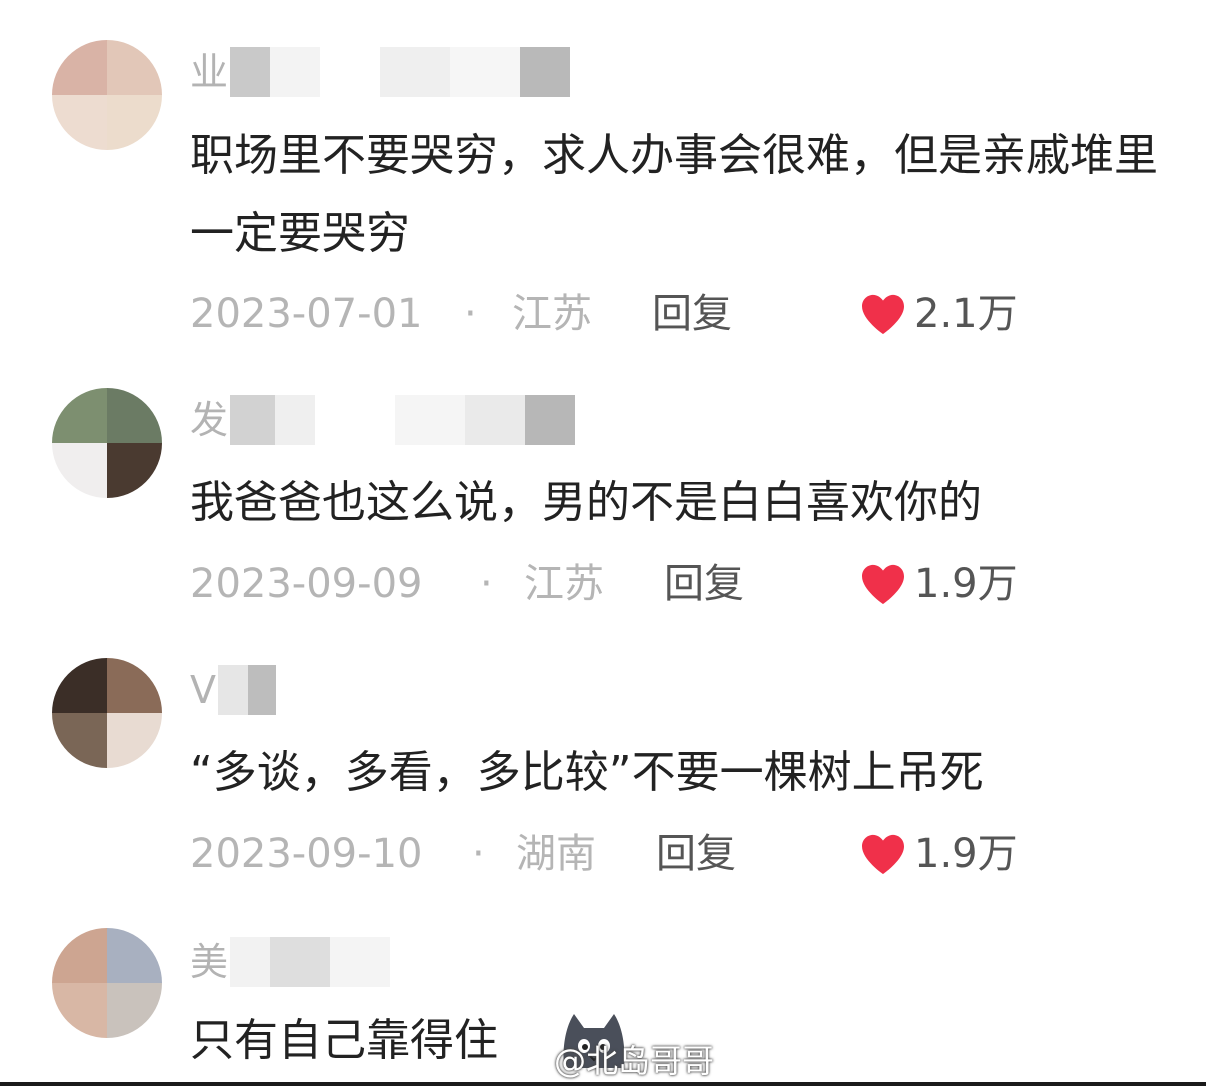 This screenshot has height=1086, width=1206. I want to click on like-button: 2.1万, so click(939, 314).